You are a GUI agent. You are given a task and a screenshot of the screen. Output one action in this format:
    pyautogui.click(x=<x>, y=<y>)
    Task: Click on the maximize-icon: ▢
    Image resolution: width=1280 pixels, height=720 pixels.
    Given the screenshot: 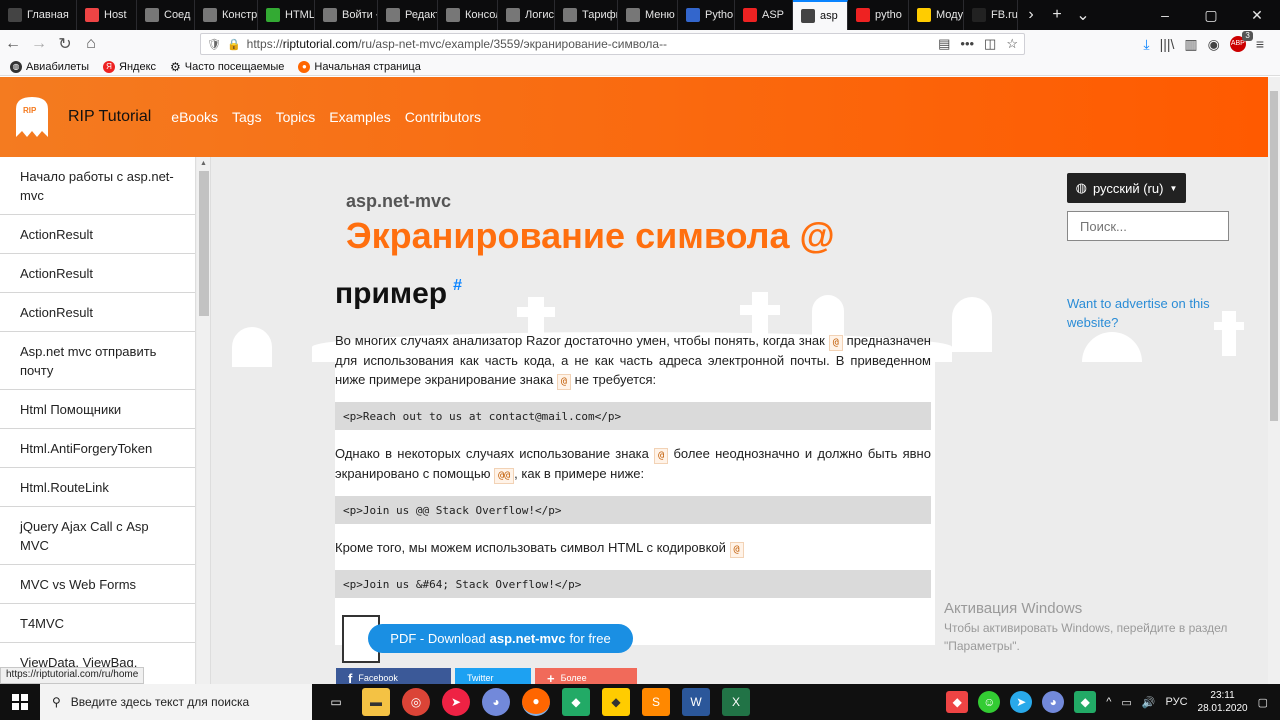 What is the action you would take?
    pyautogui.click(x=1211, y=15)
    